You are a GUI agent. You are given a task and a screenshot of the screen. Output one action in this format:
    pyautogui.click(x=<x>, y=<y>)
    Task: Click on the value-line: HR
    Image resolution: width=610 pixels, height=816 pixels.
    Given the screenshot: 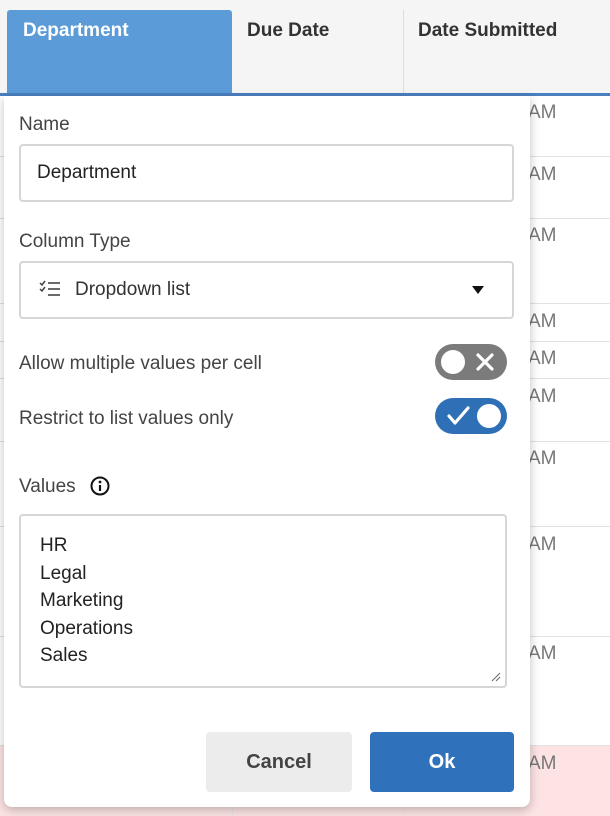 What is the action you would take?
    pyautogui.click(x=54, y=545)
    